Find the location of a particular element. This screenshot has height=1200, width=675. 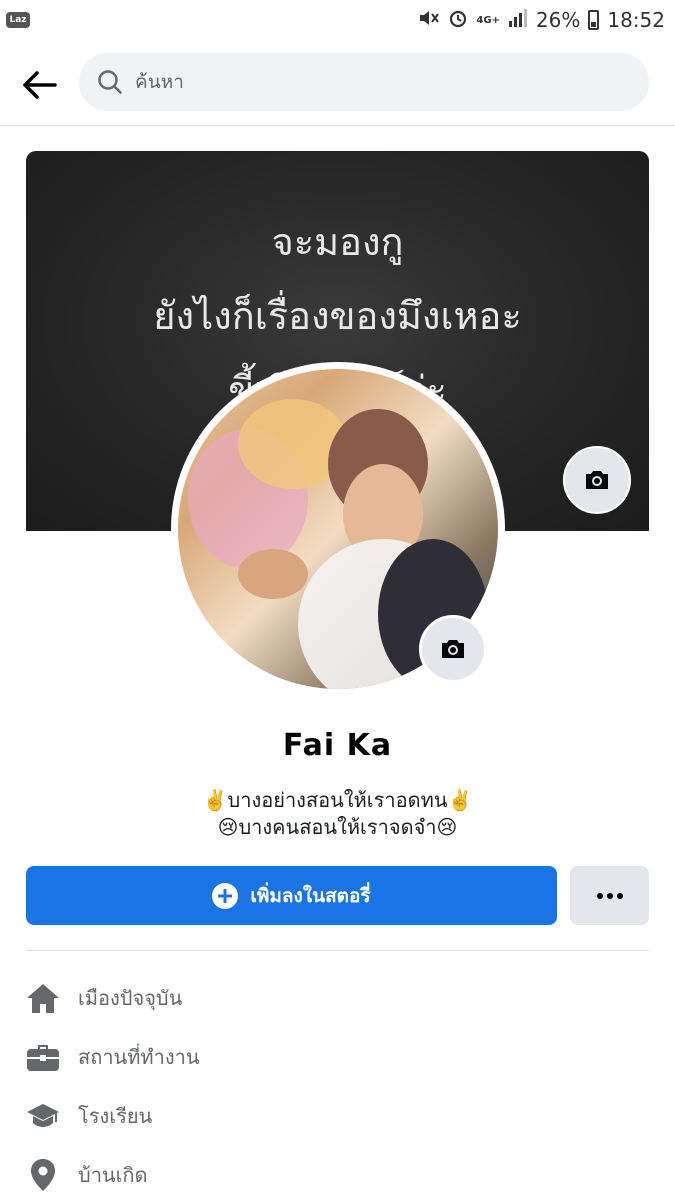

location-pin-icon is located at coordinates (43, 1175).